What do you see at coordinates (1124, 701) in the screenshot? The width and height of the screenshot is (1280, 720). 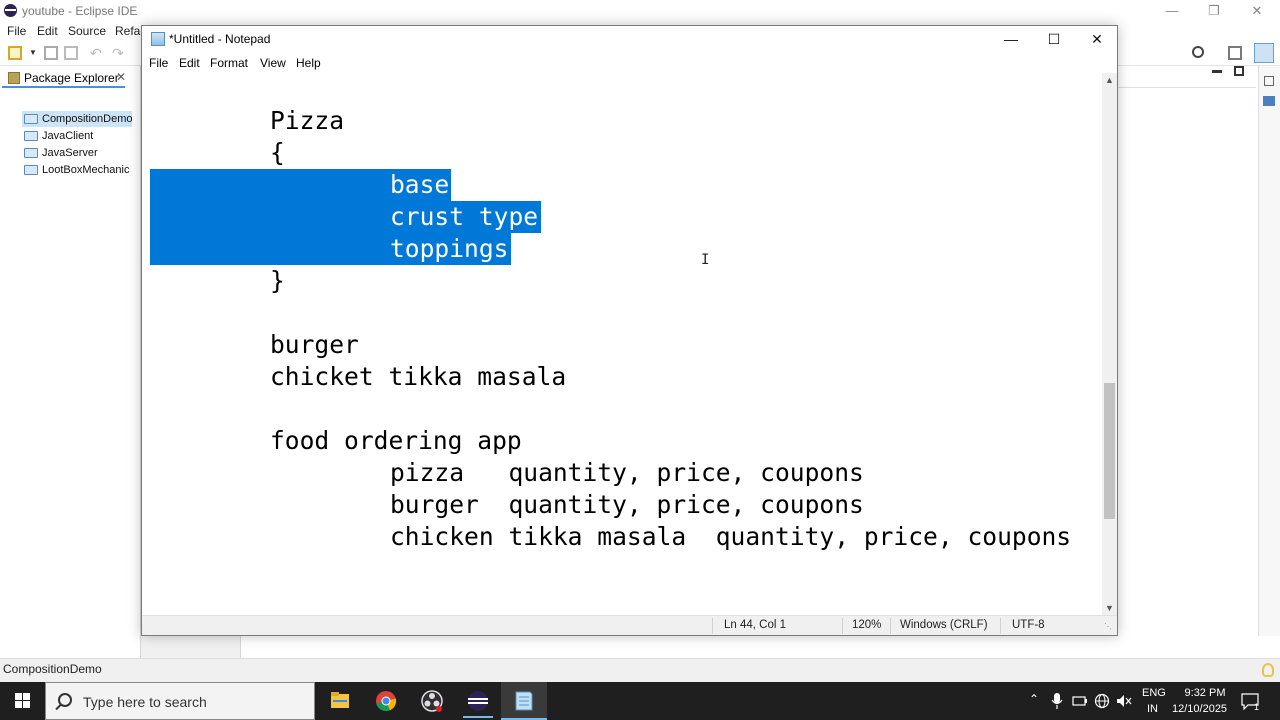 I see `volume-muted-icon` at bounding box center [1124, 701].